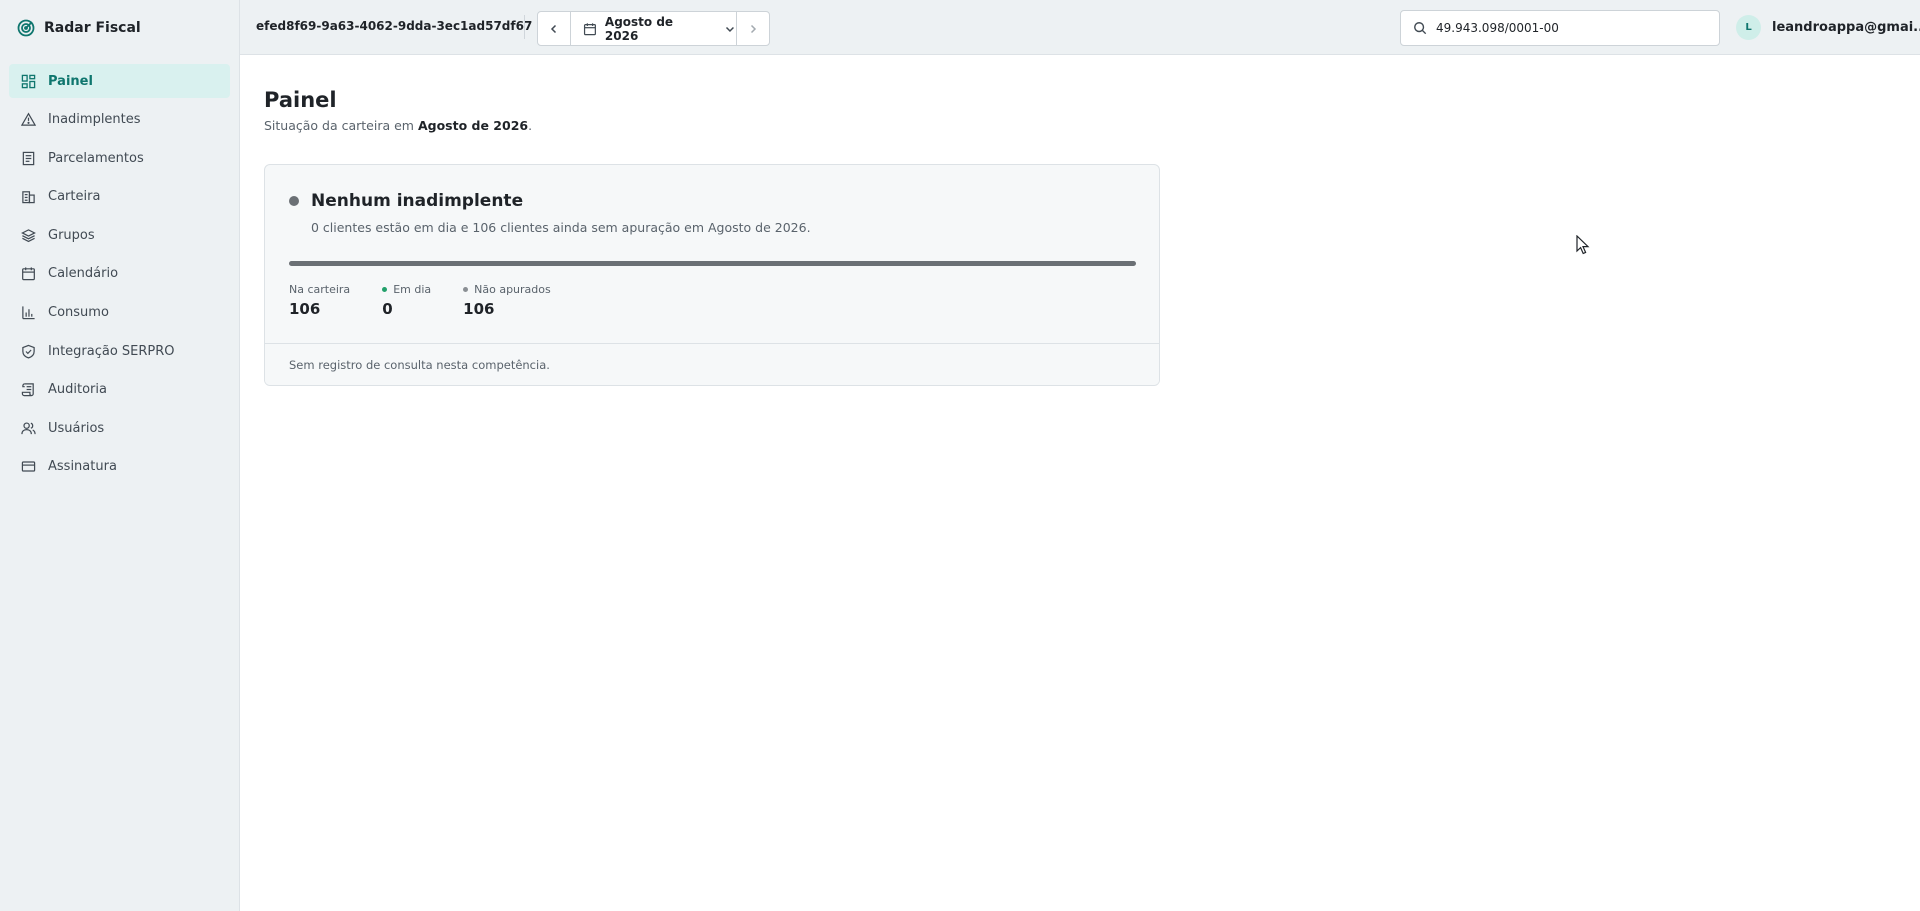 Image resolution: width=1920 pixels, height=911 pixels. I want to click on sidebar-item-integracao-serpro: Integração SERPRO, so click(119, 351).